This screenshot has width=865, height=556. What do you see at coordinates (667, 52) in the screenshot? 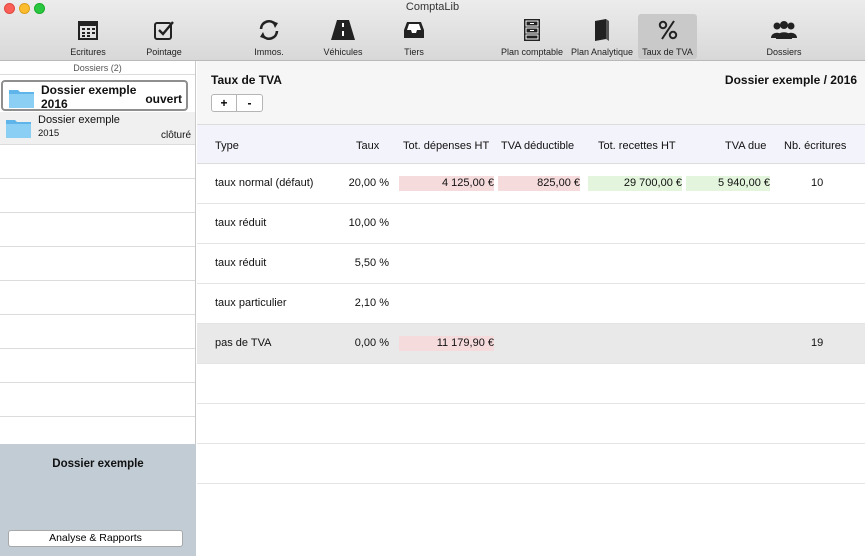
I see `toolbar-taux-tva-label: Taux de TVA` at bounding box center [667, 52].